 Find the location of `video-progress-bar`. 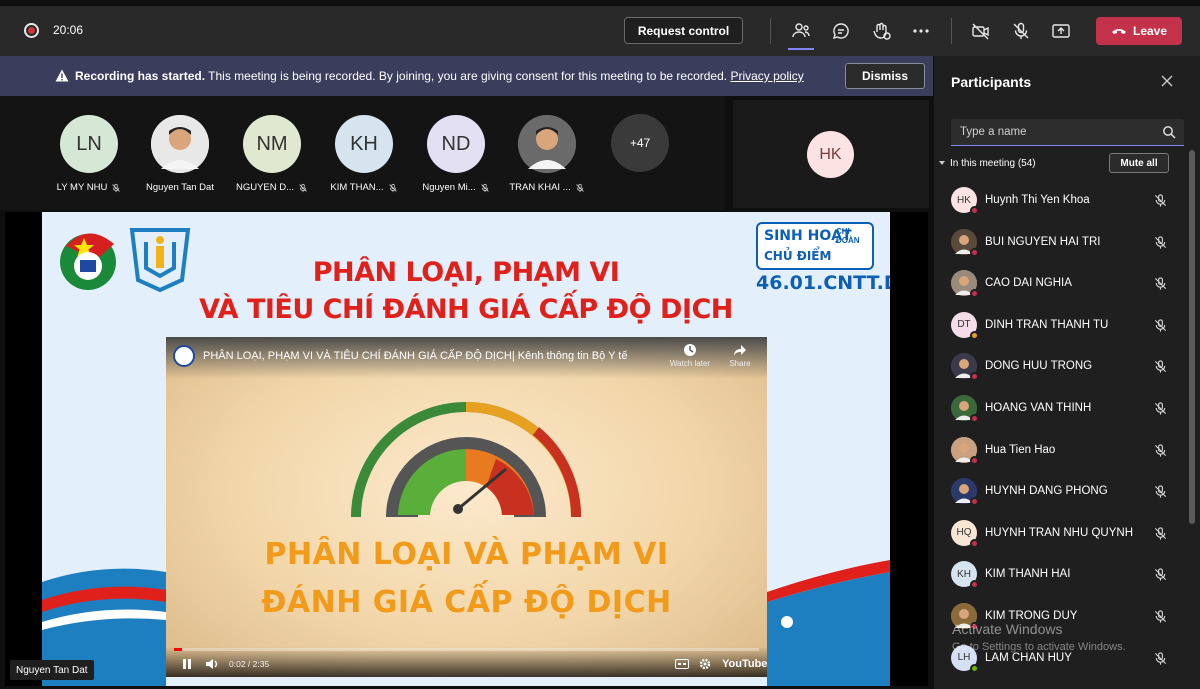

video-progress-bar is located at coordinates (466, 649).